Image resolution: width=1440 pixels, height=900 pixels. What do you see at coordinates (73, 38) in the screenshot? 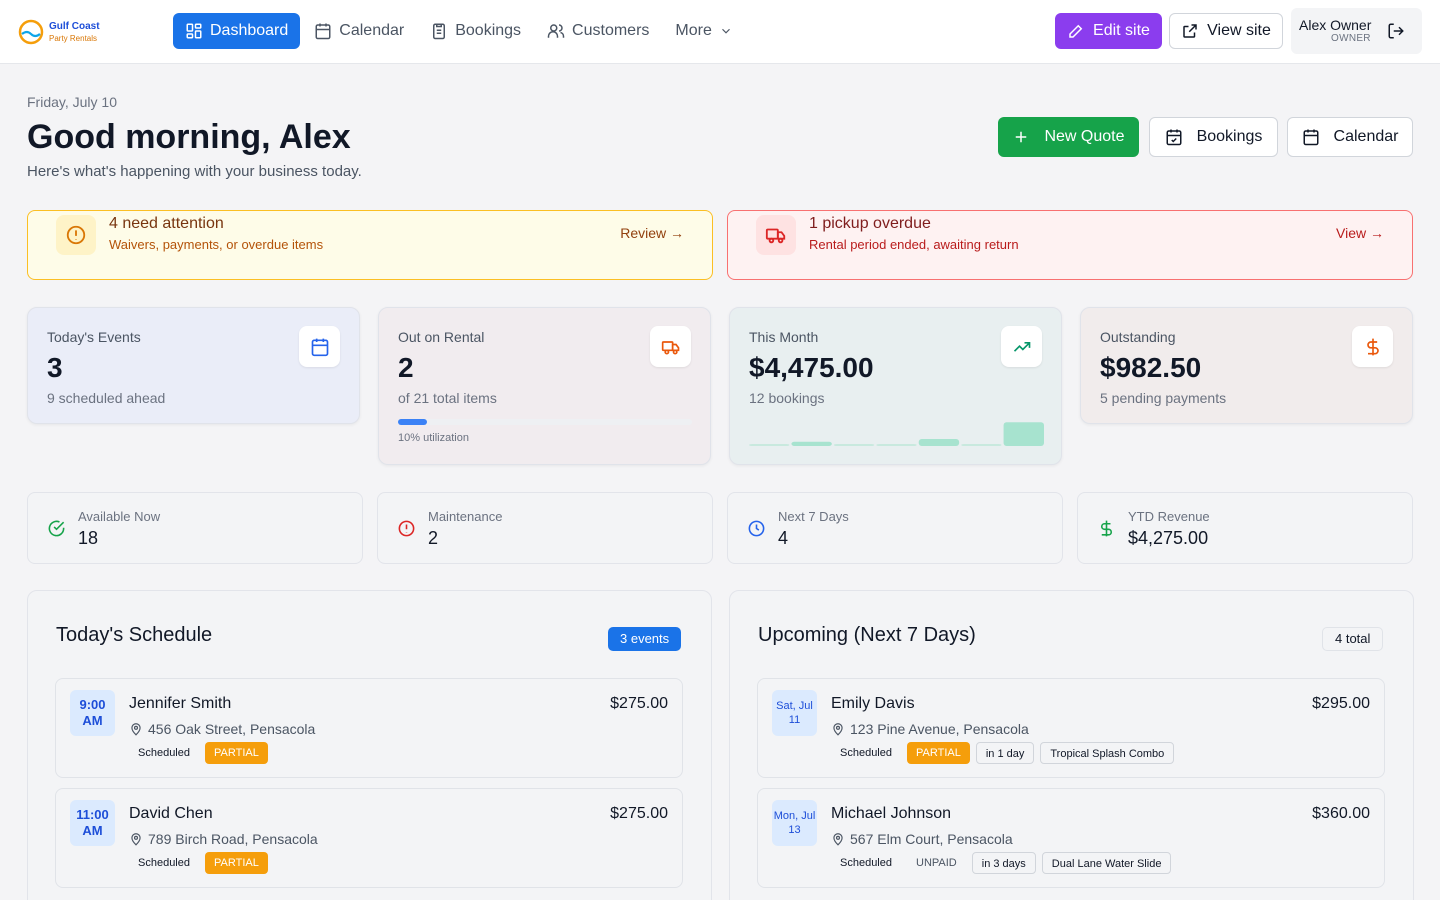
I see `brand-tagline: Party Rentals` at bounding box center [73, 38].